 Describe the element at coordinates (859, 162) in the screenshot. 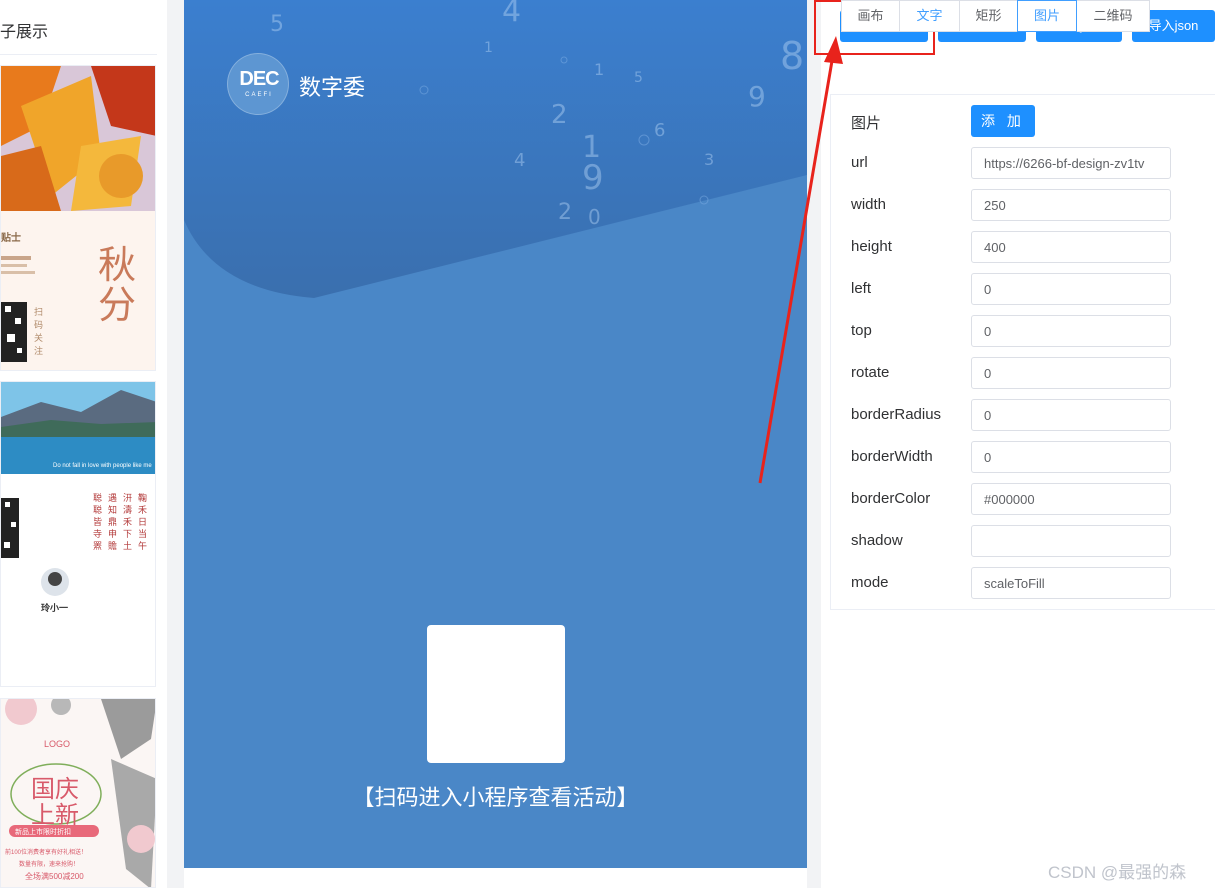

I see `url-label: url` at that location.